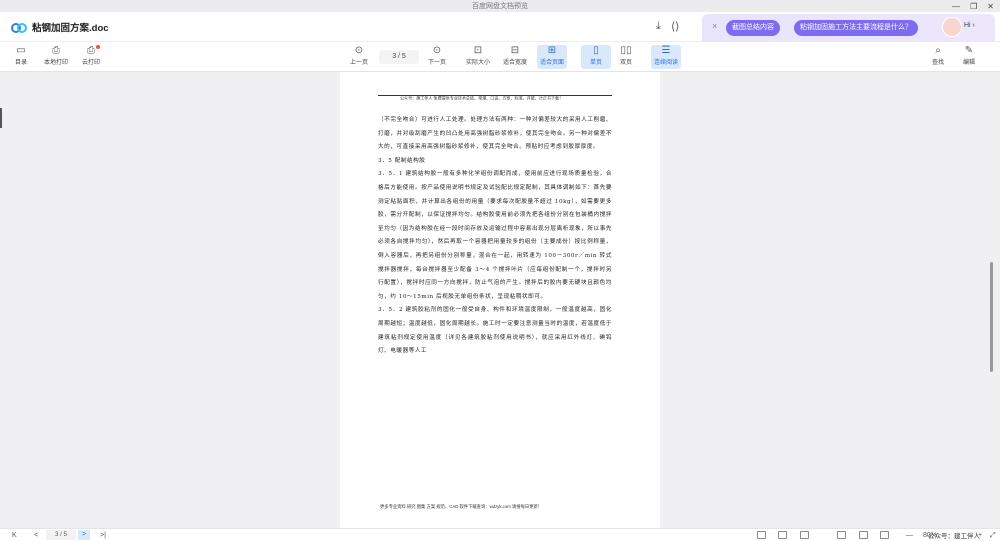 This screenshot has height=541, width=1000. Describe the element at coordinates (714, 26) in the screenshot. I see `ai-close-icon: ×` at that location.